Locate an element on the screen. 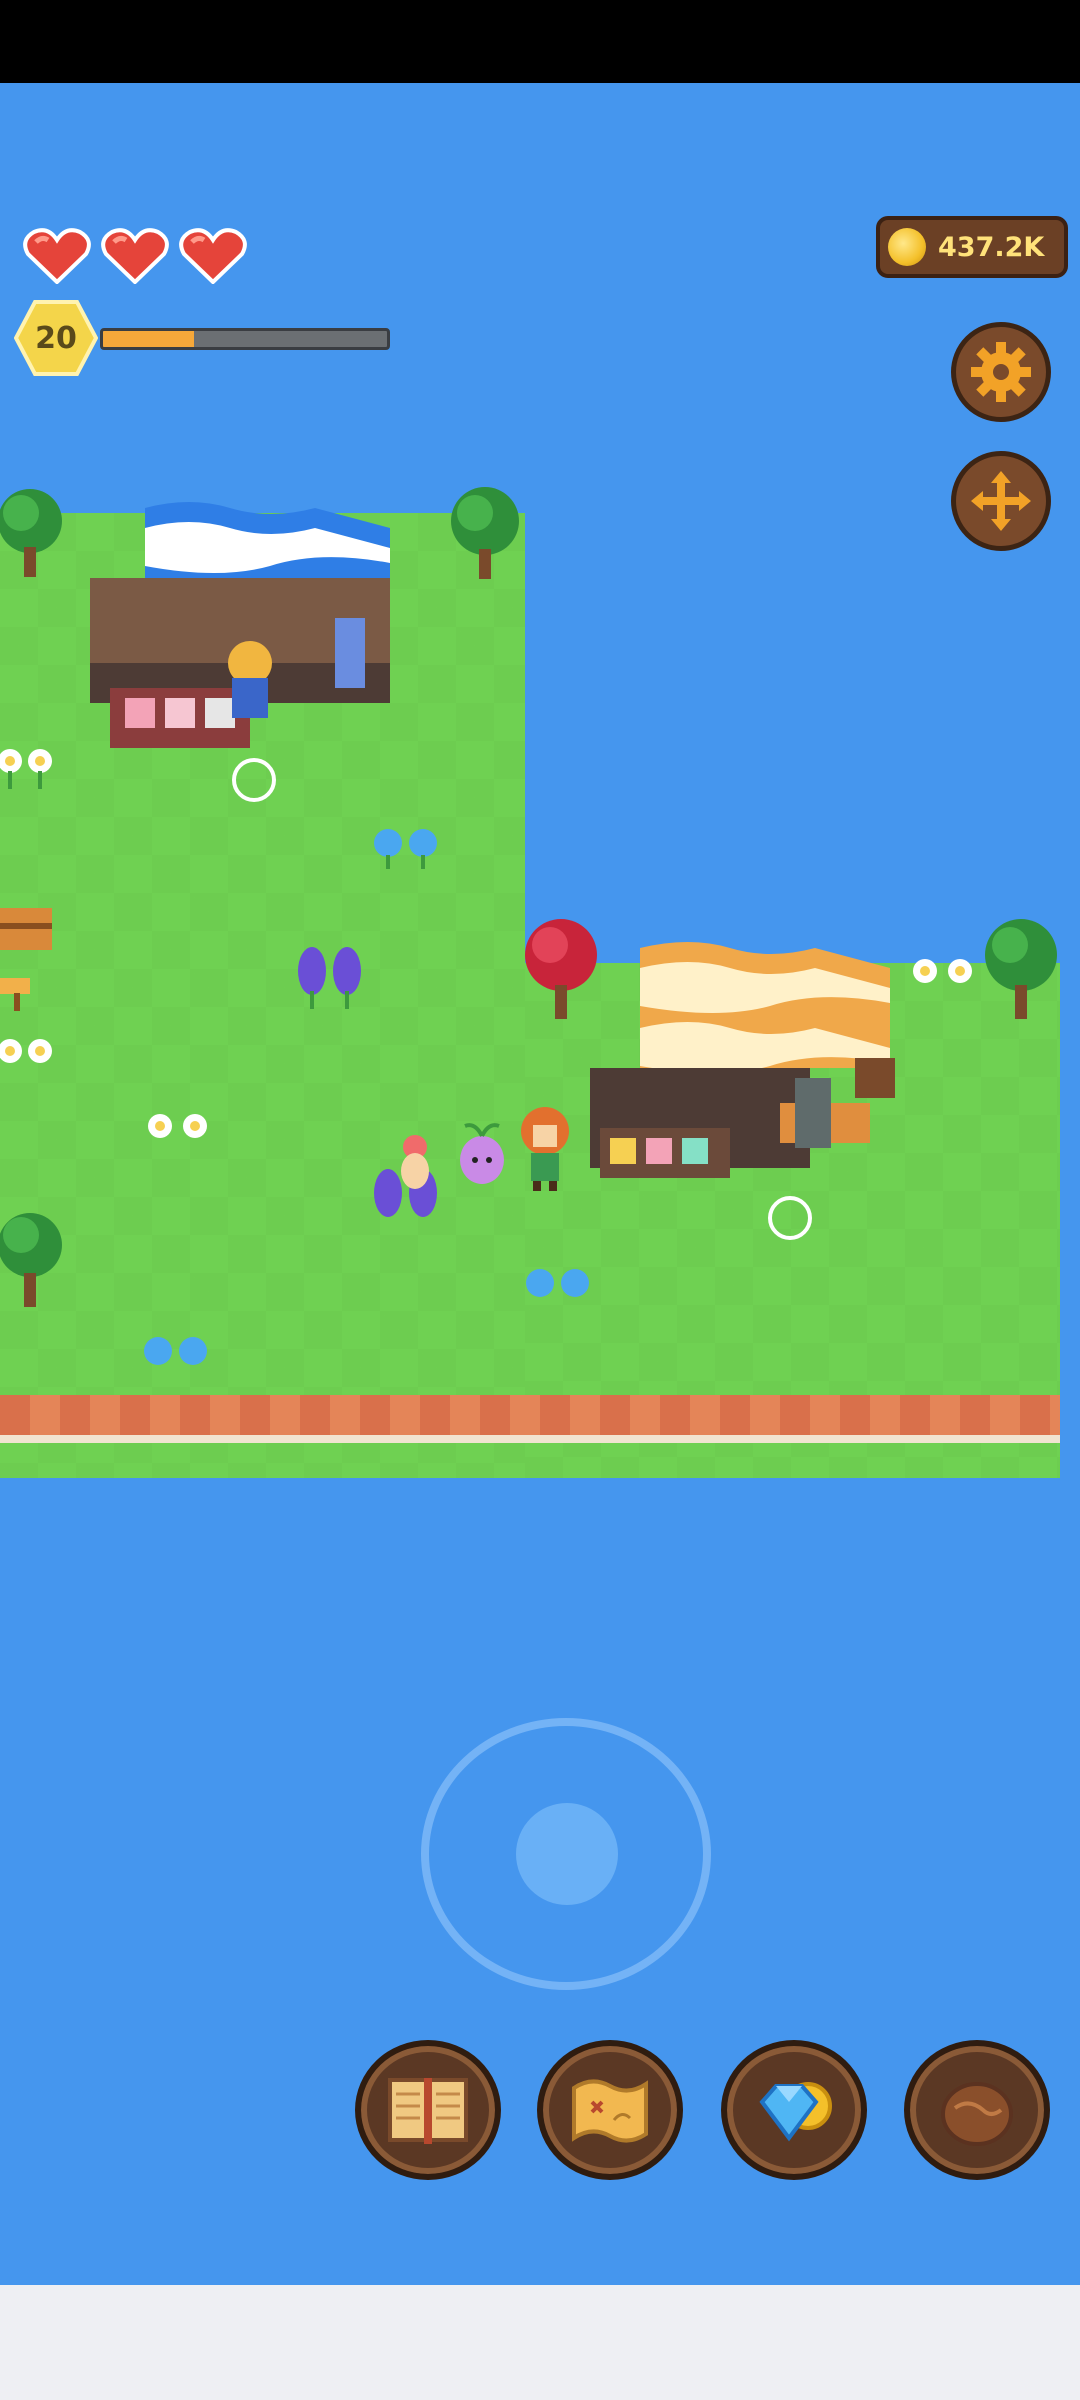 The height and width of the screenshot is (2400, 1080). treasure-chest is located at coordinates (27, 928).